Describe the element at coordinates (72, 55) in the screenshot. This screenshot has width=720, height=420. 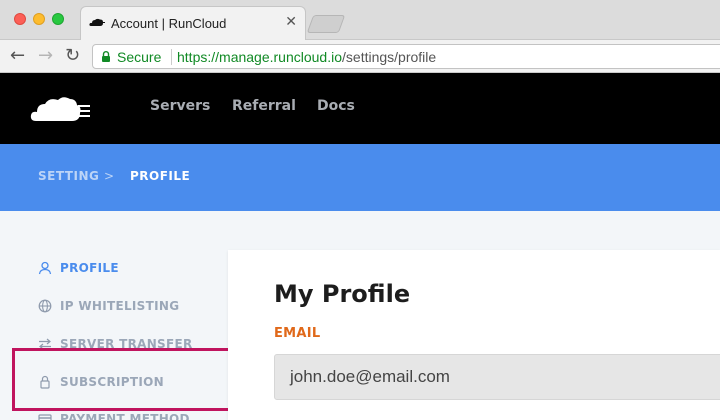
I see `reload-icon: ↻` at that location.